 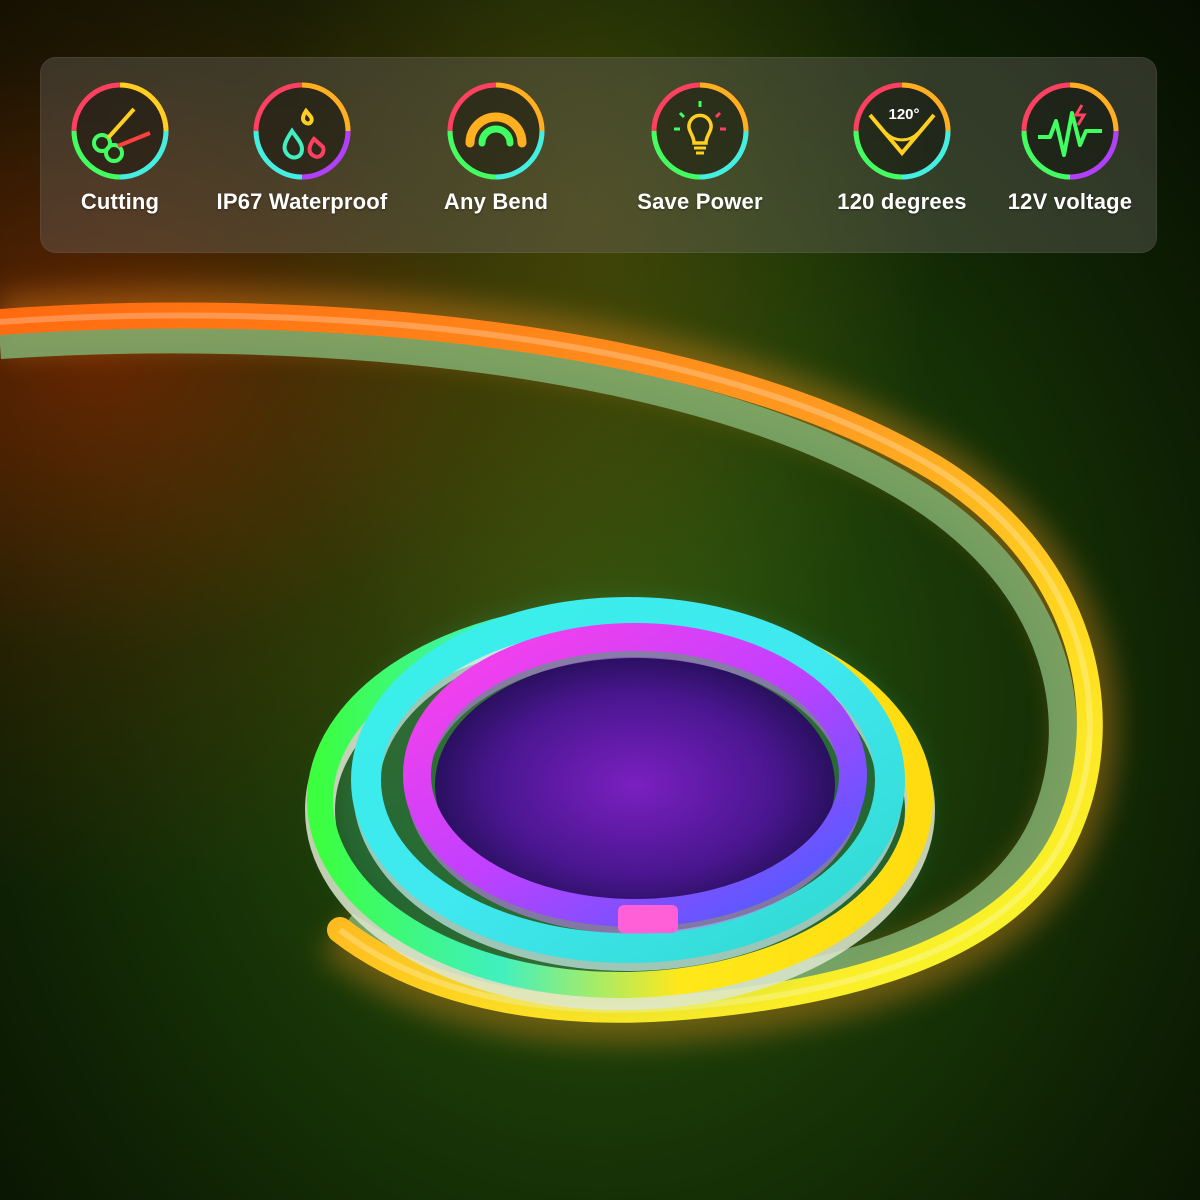 What do you see at coordinates (120, 201) in the screenshot?
I see `feature-cutting-label: Cutting` at bounding box center [120, 201].